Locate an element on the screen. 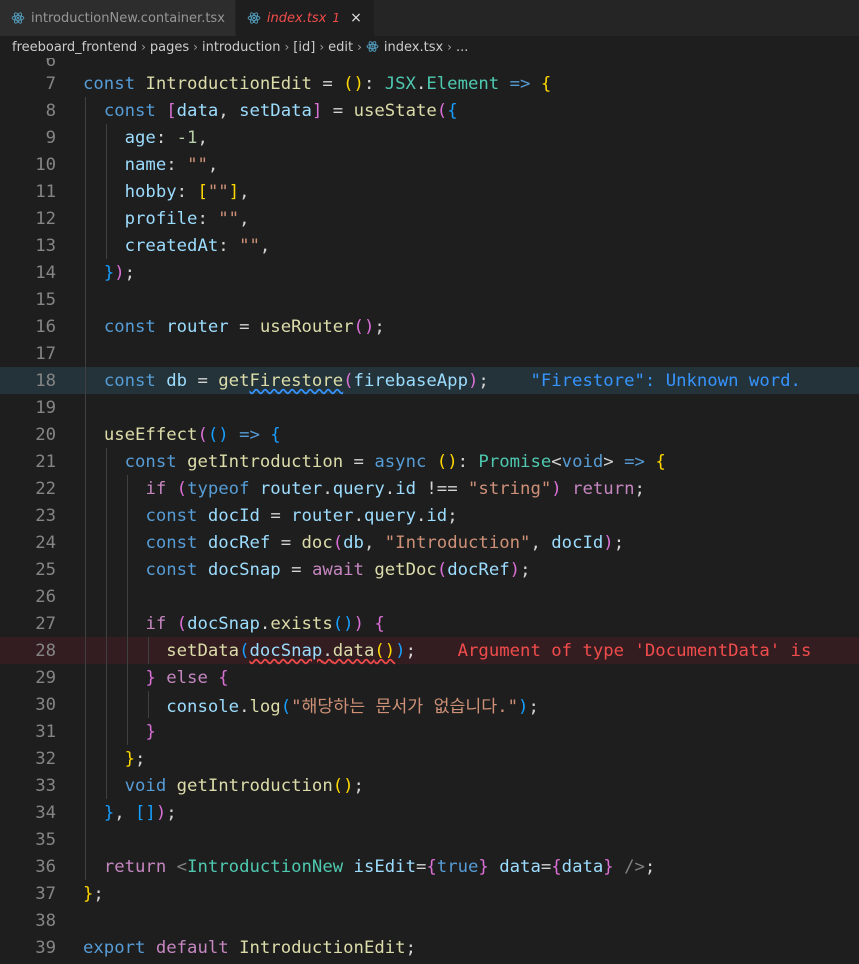 The width and height of the screenshot is (859, 964). code-line-16: 16 const router = useRouter(); is located at coordinates (429, 326).